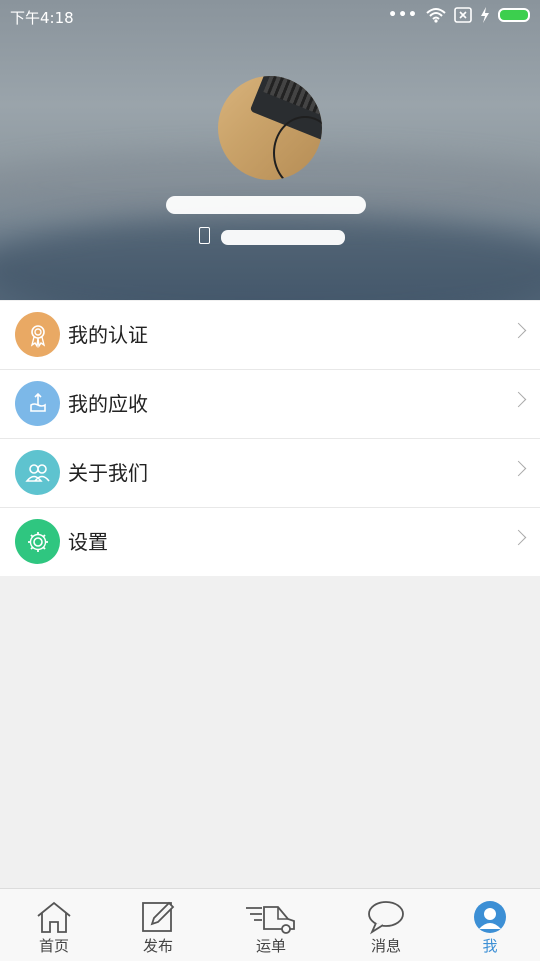  Describe the element at coordinates (108, 335) in the screenshot. I see `menu-item-label: 我的认证` at that location.